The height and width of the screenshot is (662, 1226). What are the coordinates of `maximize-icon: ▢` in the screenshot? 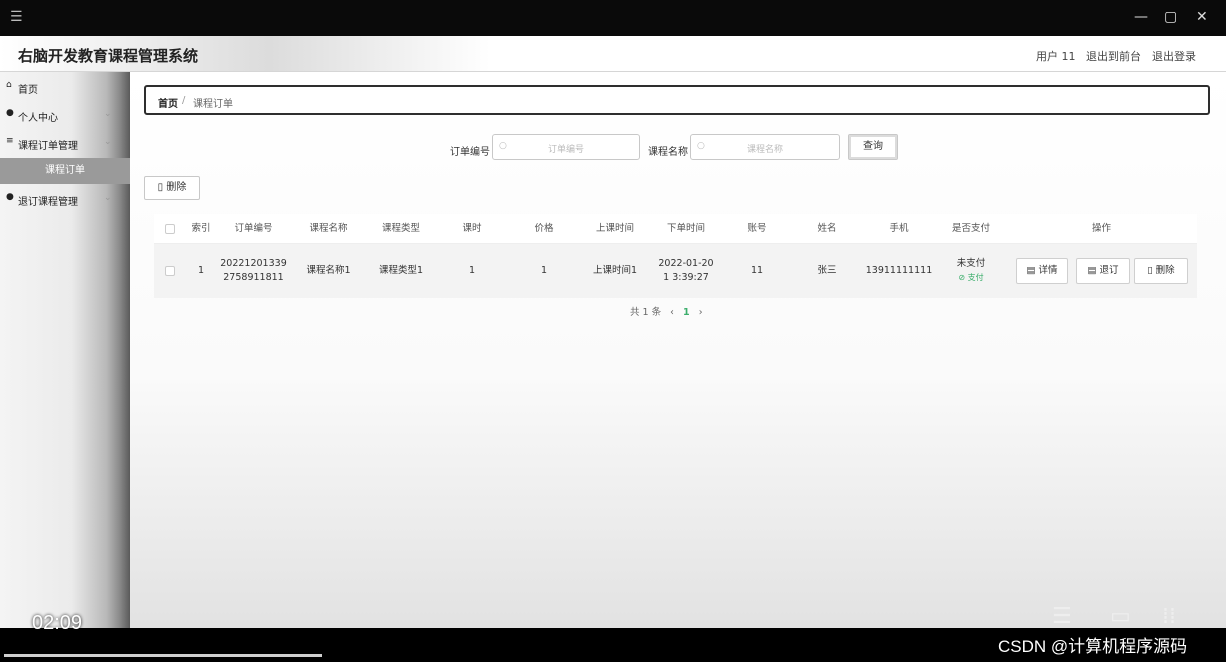 It's located at (1170, 17).